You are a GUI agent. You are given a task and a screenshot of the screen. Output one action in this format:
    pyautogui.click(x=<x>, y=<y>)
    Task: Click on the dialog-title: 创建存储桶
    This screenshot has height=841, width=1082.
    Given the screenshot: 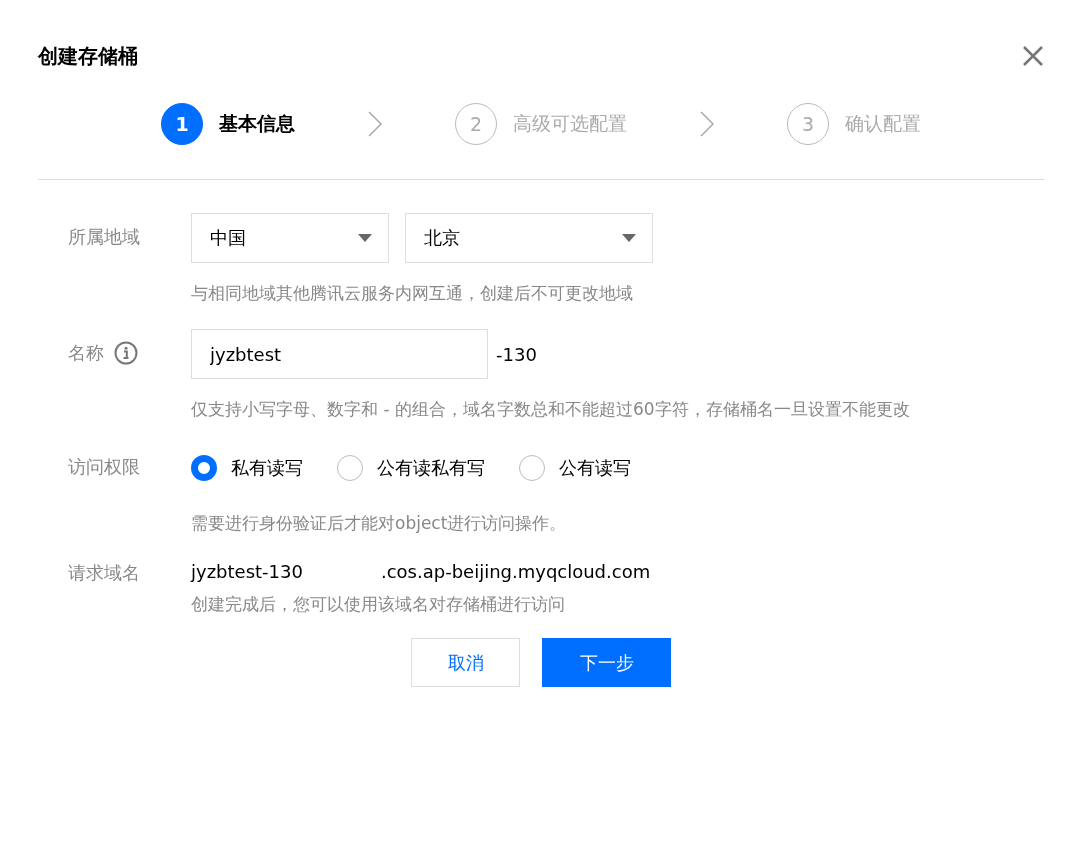 What is the action you would take?
    pyautogui.click(x=88, y=56)
    